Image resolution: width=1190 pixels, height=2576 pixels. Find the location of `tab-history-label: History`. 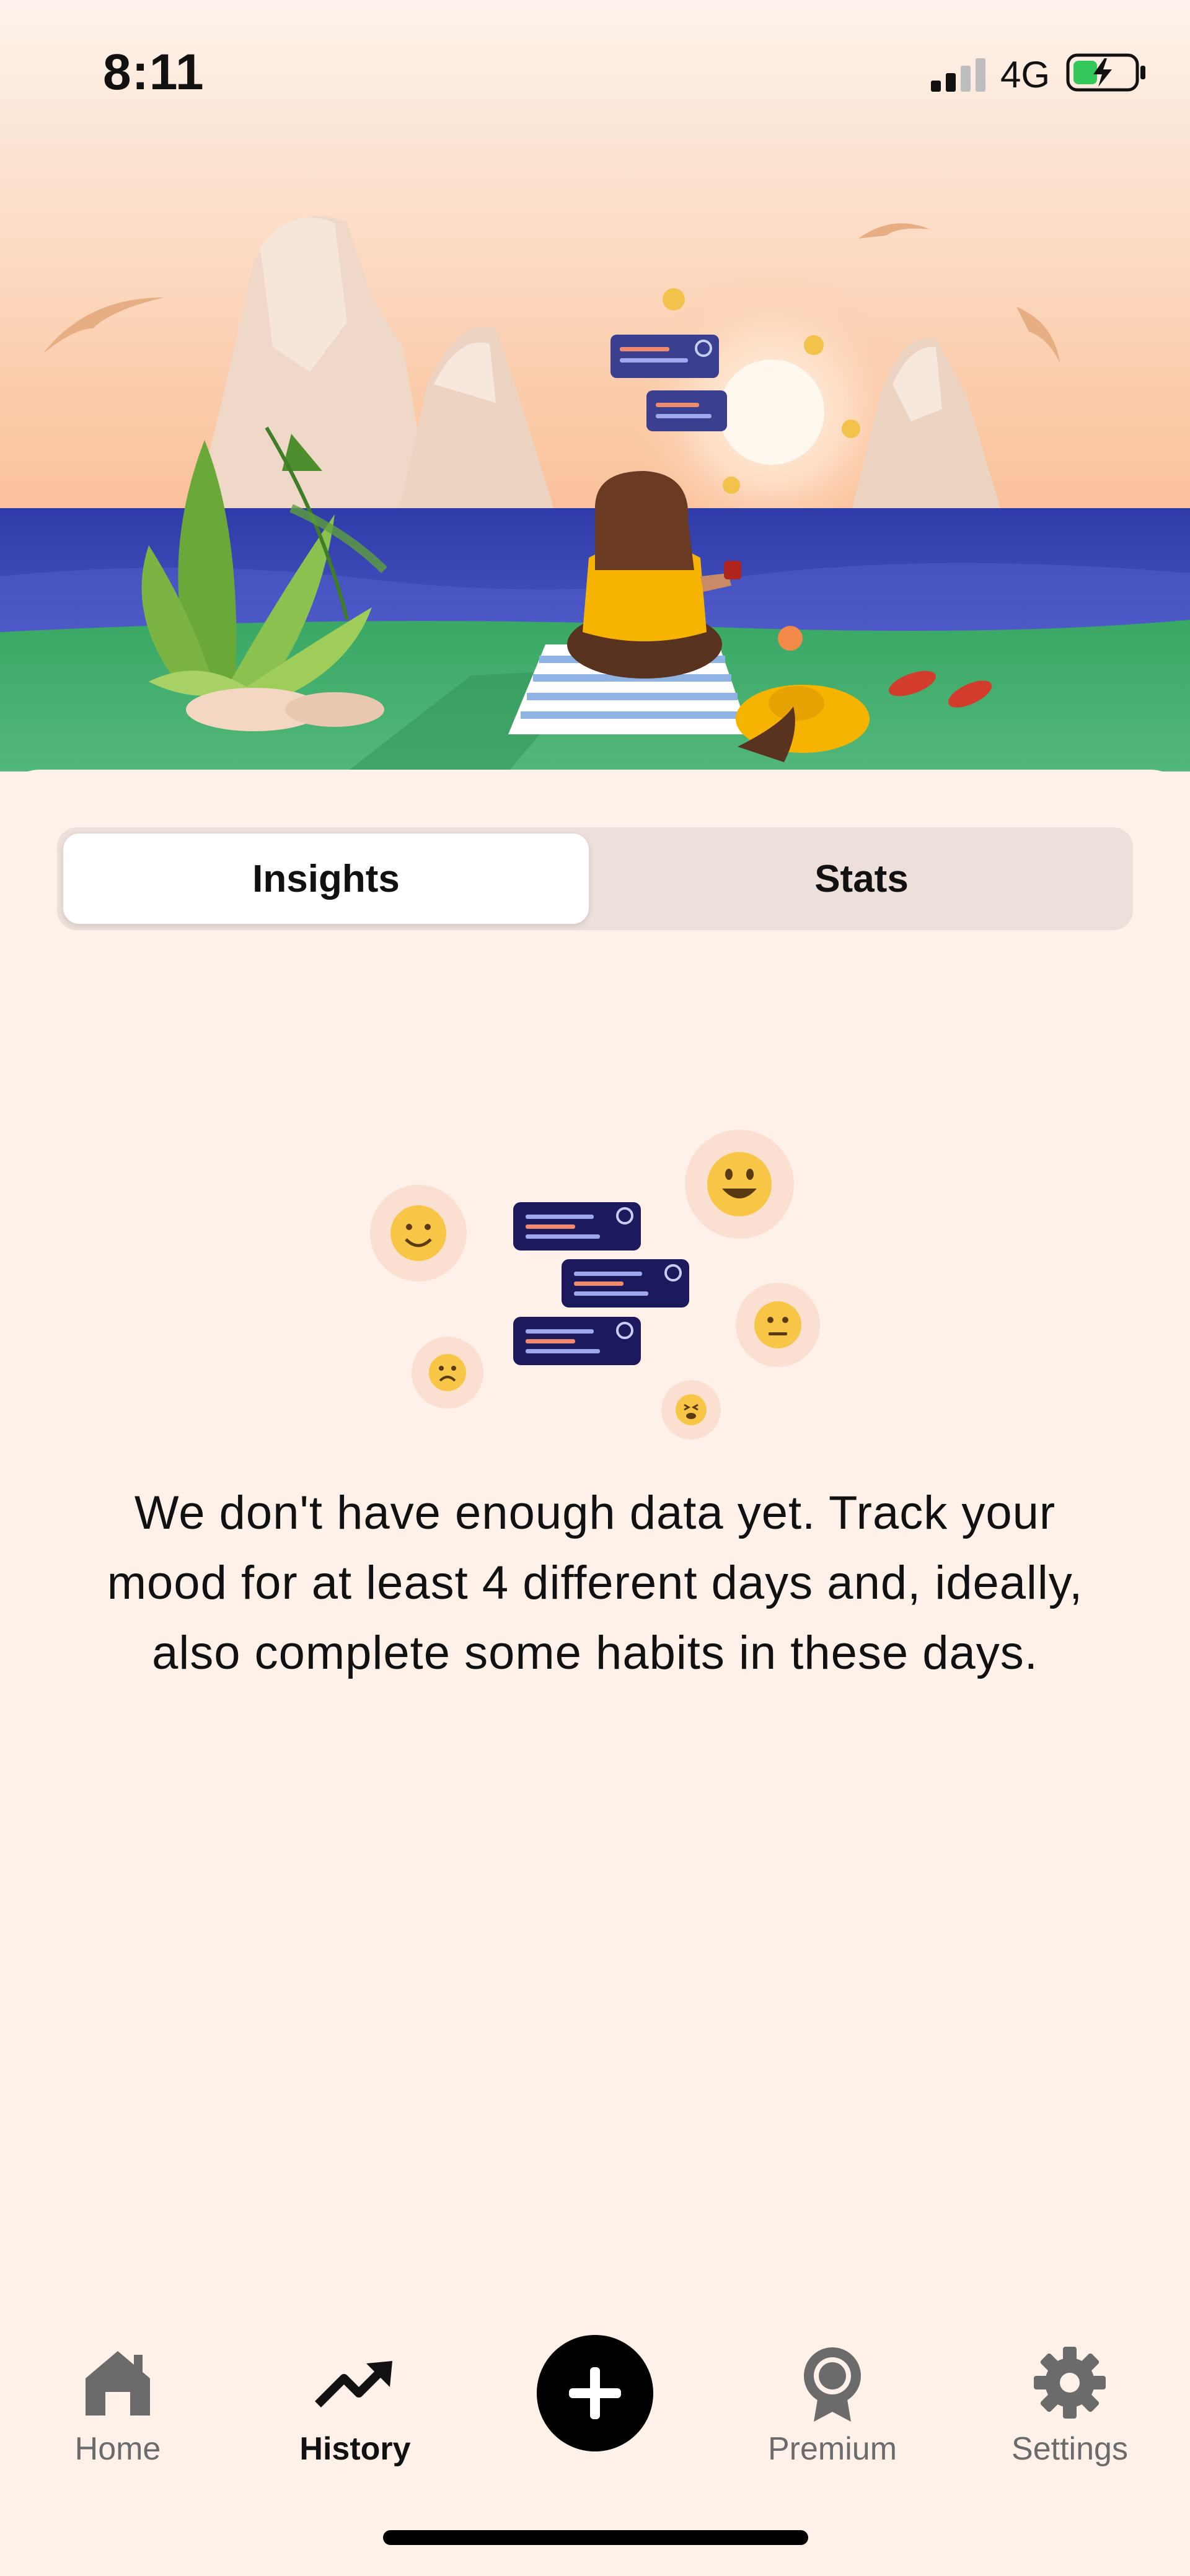

tab-history-label: History is located at coordinates (355, 2449).